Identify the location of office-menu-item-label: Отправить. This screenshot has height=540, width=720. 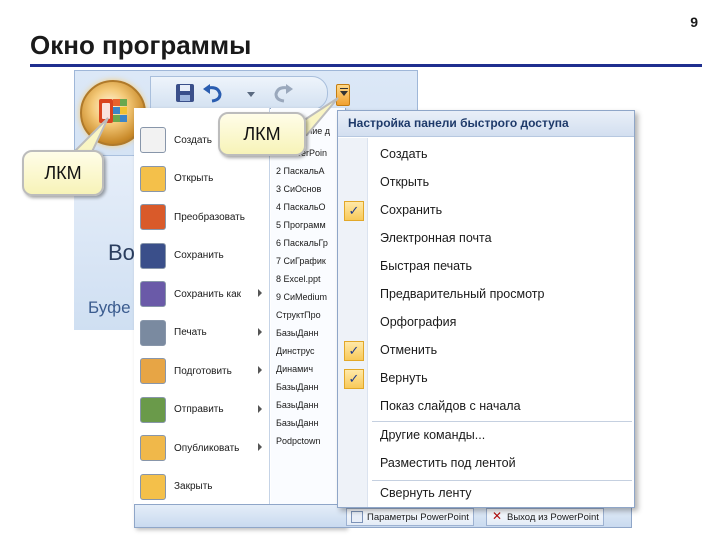
(199, 409).